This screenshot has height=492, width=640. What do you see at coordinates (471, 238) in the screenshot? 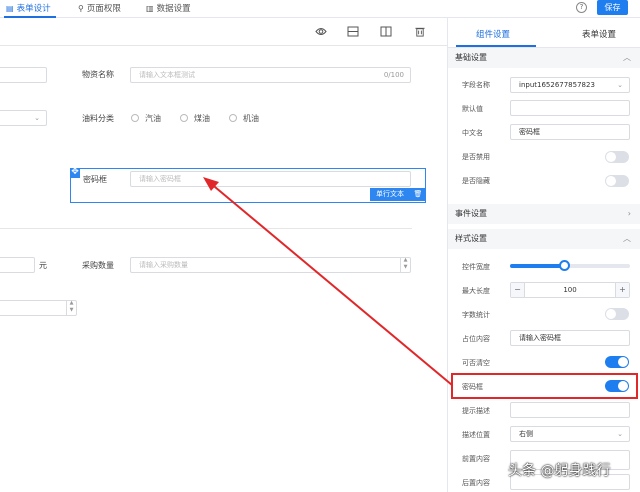
I see `style-settings-title: 样式设置` at bounding box center [471, 238].